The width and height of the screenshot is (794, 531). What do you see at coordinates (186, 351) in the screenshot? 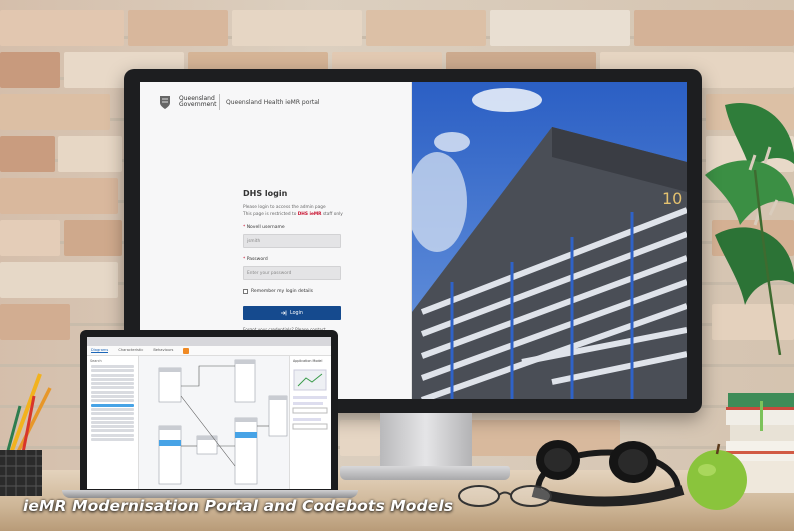
I see `add-icon` at bounding box center [186, 351].